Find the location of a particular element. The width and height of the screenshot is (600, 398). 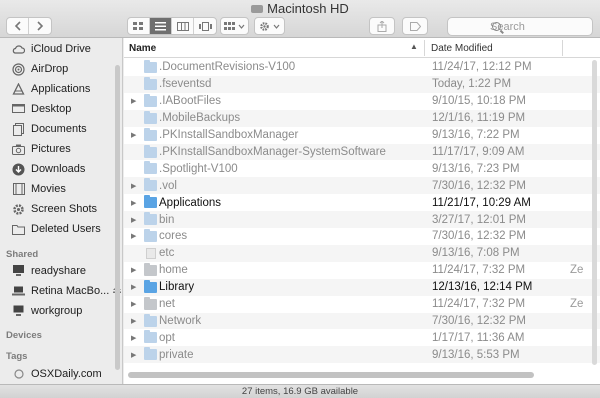

search-field: Search is located at coordinates (520, 26).